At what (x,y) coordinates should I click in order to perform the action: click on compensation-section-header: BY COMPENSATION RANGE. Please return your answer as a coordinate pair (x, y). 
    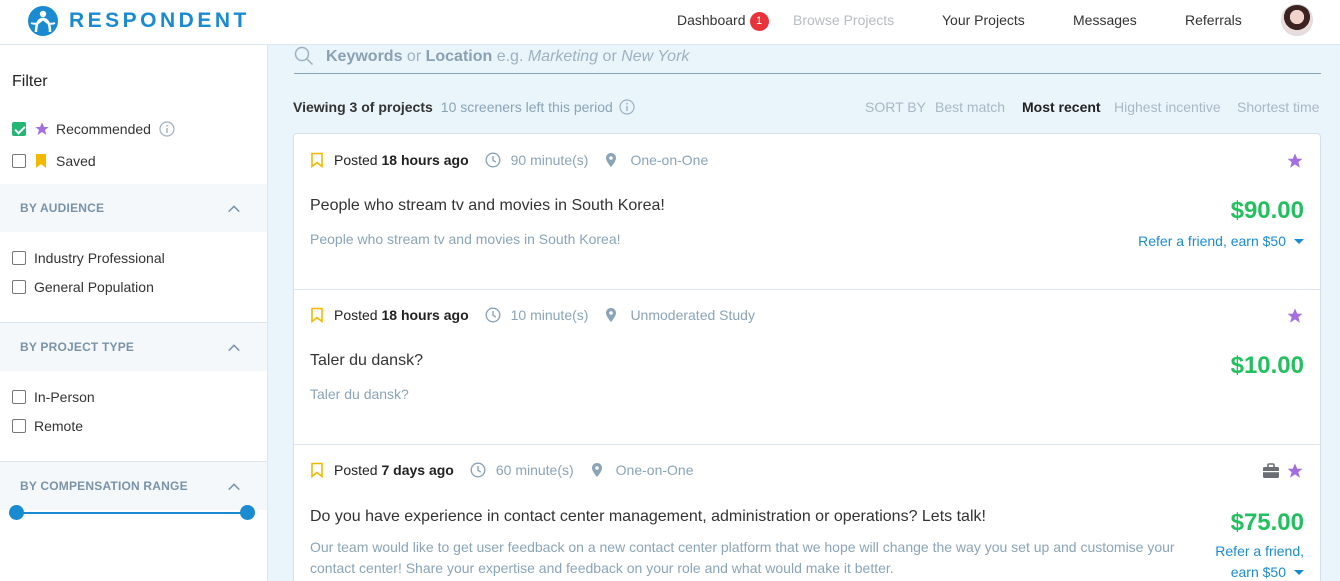
    Looking at the image, I should click on (133, 486).